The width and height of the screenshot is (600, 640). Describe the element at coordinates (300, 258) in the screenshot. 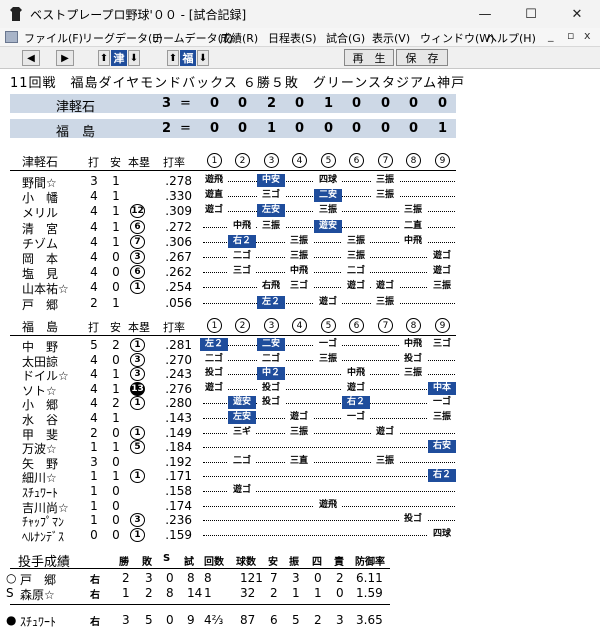

I see `player-row: 岡 本 4 0 3.267 二ゴ 三振 三振 遊ゴ` at that location.